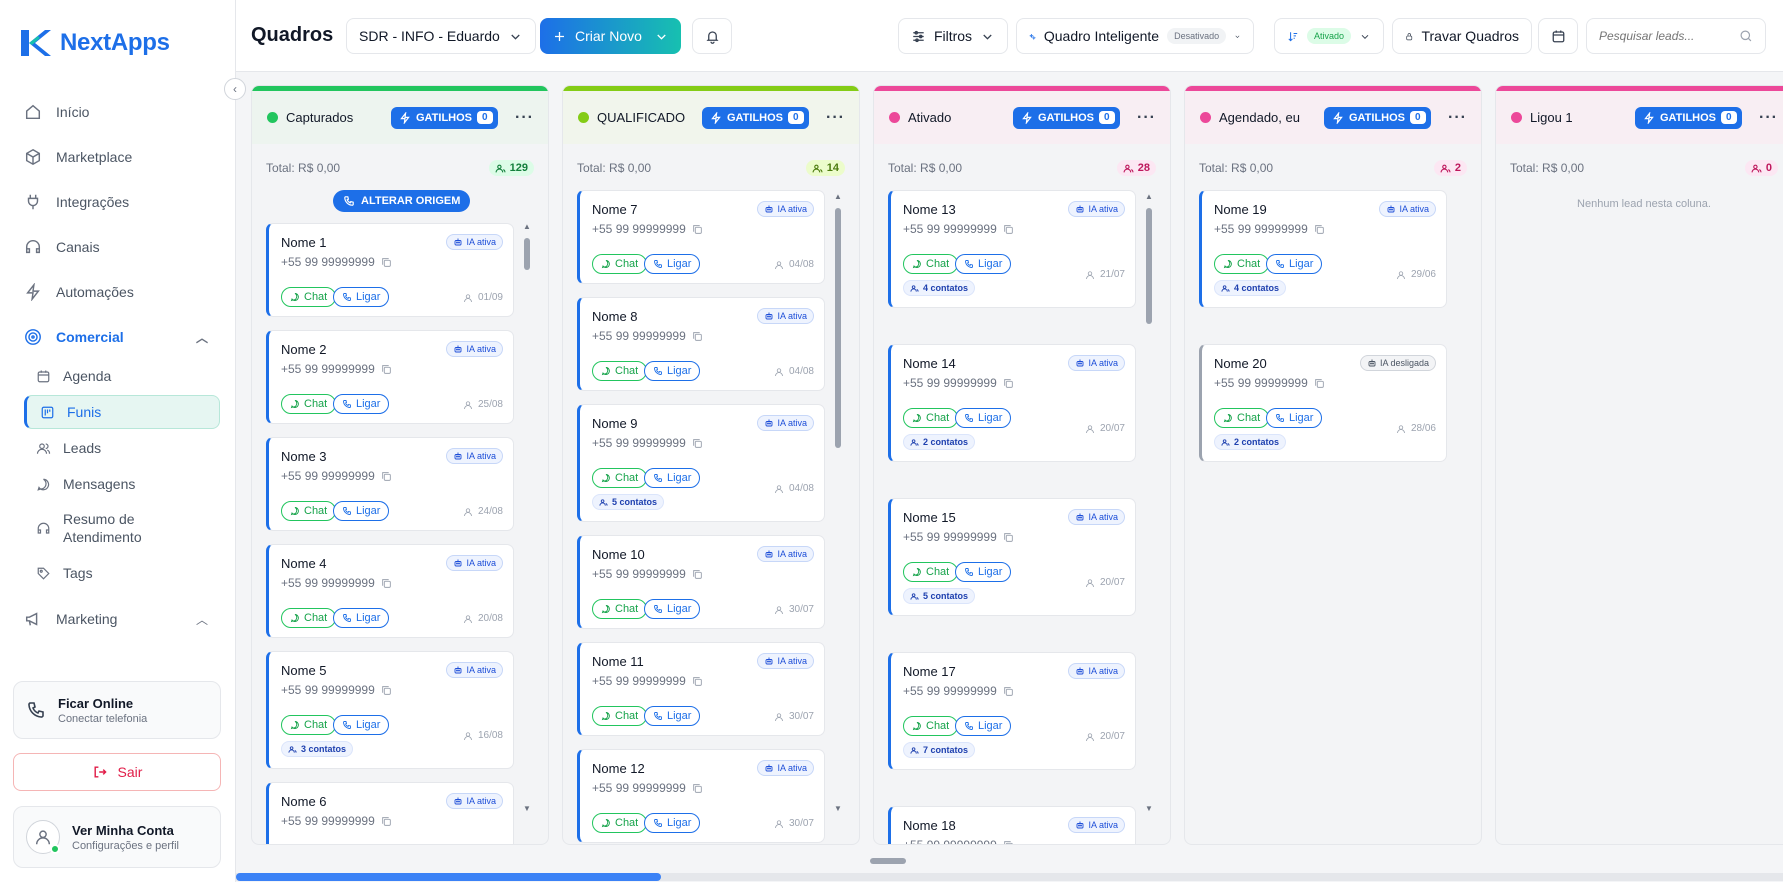 The width and height of the screenshot is (1783, 882). I want to click on sidebar-section-comercial: Comercial ︿, so click(116, 337).